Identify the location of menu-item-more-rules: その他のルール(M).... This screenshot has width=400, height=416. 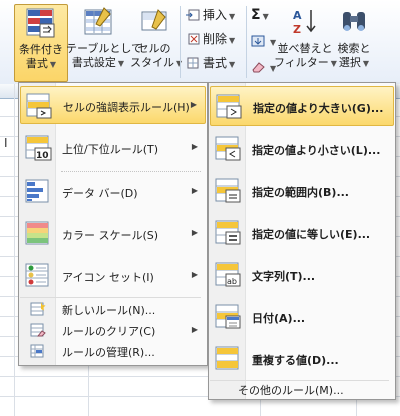
(302, 389).